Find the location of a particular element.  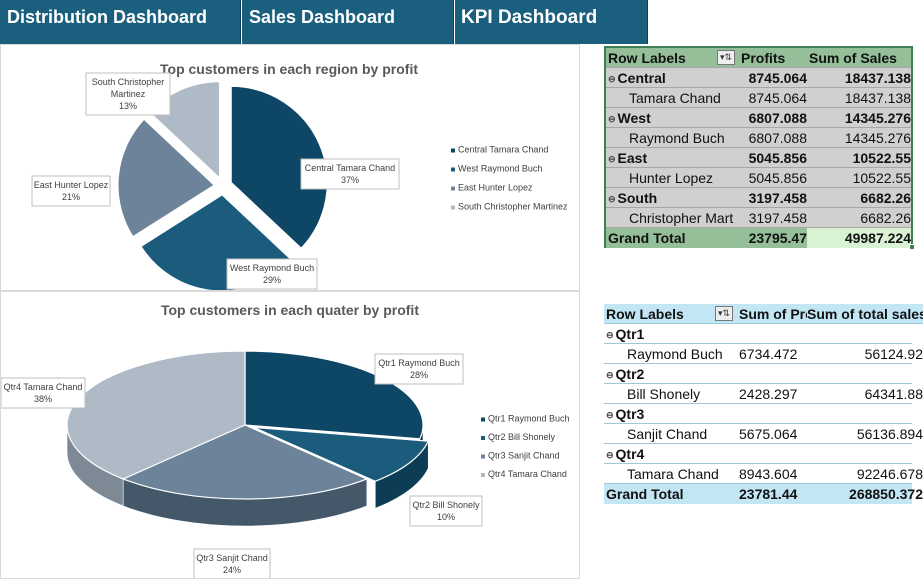

tab-kpi-dashboard: KPI Dashboard is located at coordinates (551, 22).